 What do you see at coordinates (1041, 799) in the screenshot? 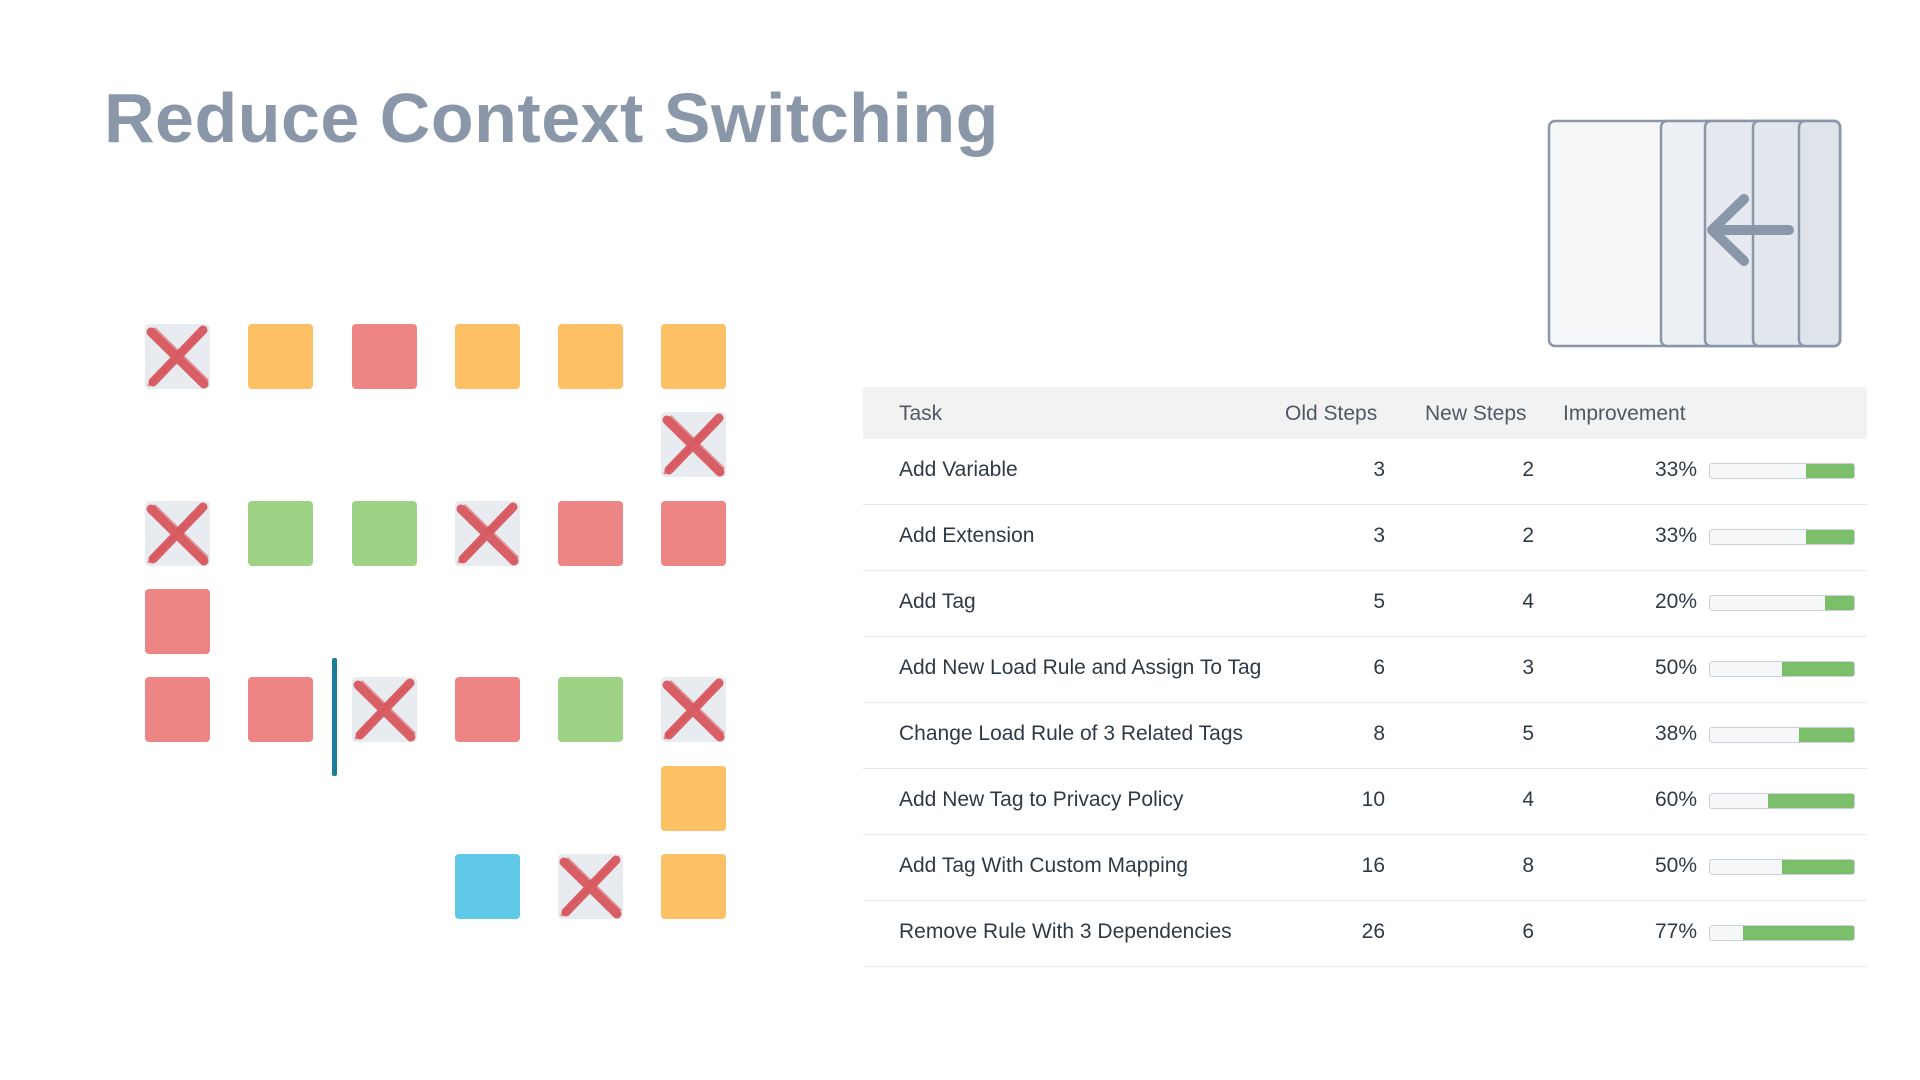
I see `task-cell: Add New Tag to Privacy Policy` at bounding box center [1041, 799].